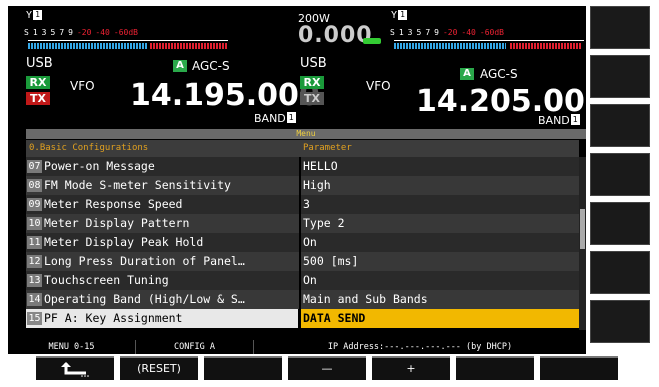 This screenshot has width=659, height=387. What do you see at coordinates (189, 46) in the screenshot?
I see `main-s-meter-red-bar` at bounding box center [189, 46].